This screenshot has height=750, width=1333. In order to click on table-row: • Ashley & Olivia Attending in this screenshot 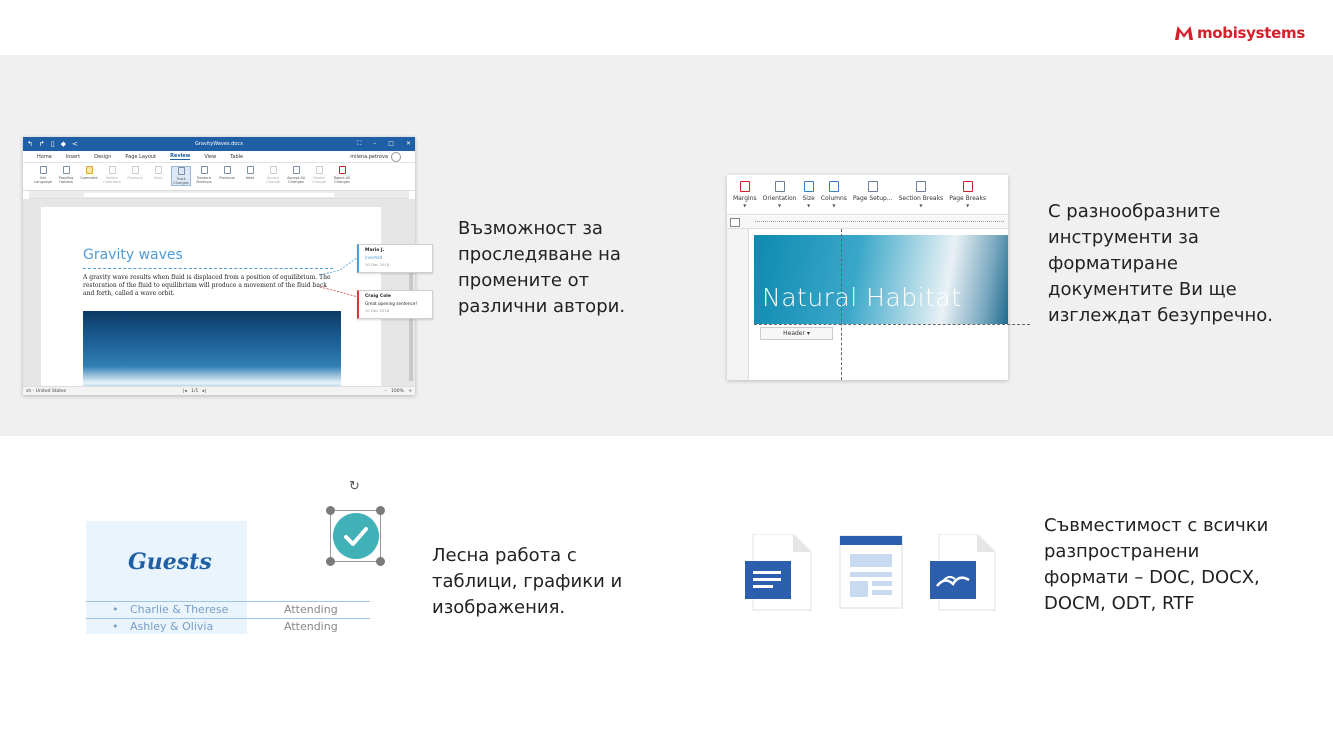, I will do `click(228, 626)`.